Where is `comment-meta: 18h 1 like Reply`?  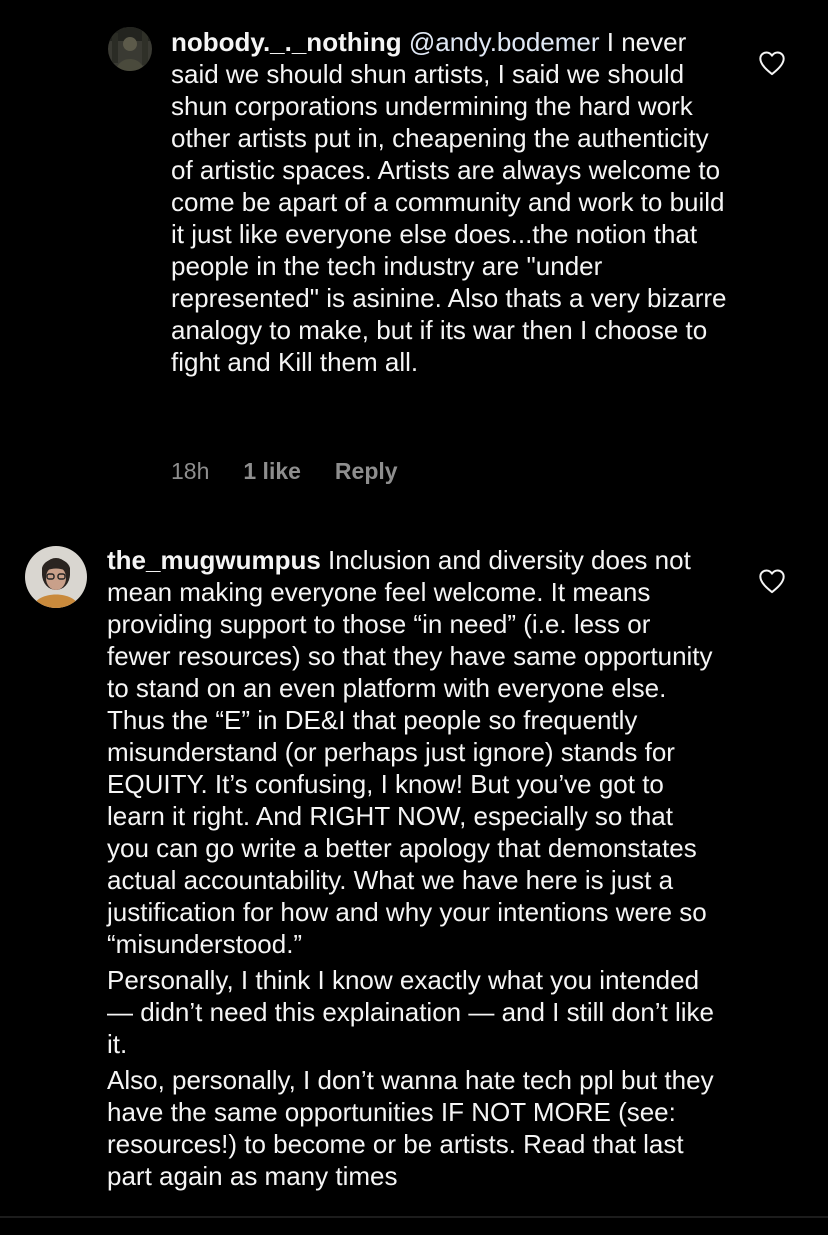
comment-meta: 18h 1 like Reply is located at coordinates (301, 471).